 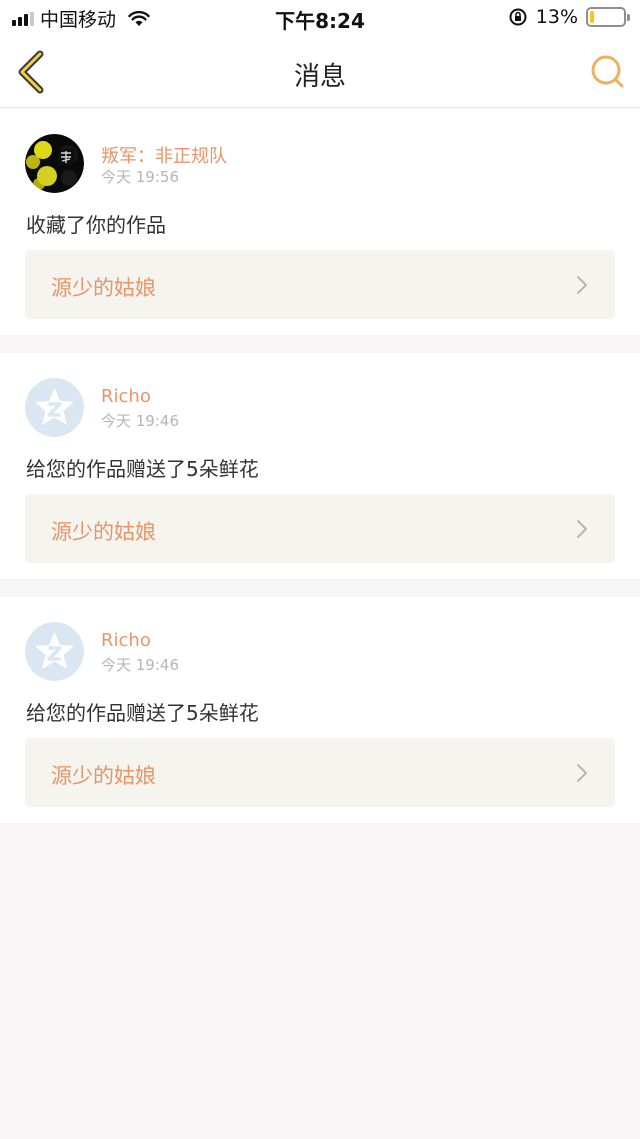 I want to click on timestamp: 今天 19:56, so click(x=140, y=177).